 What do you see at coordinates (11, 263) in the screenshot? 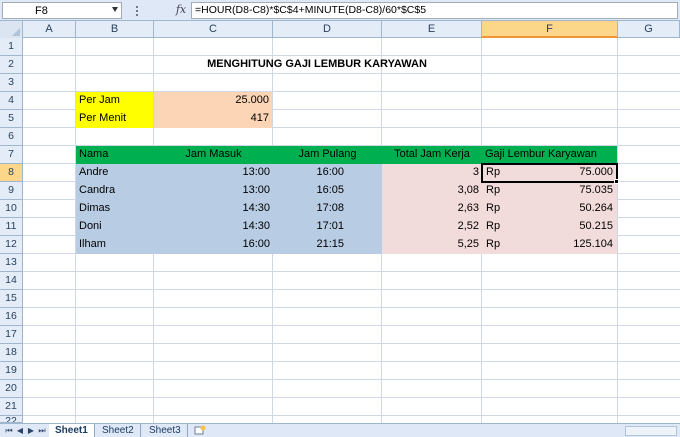
I see `row-header-13: 13` at bounding box center [11, 263].